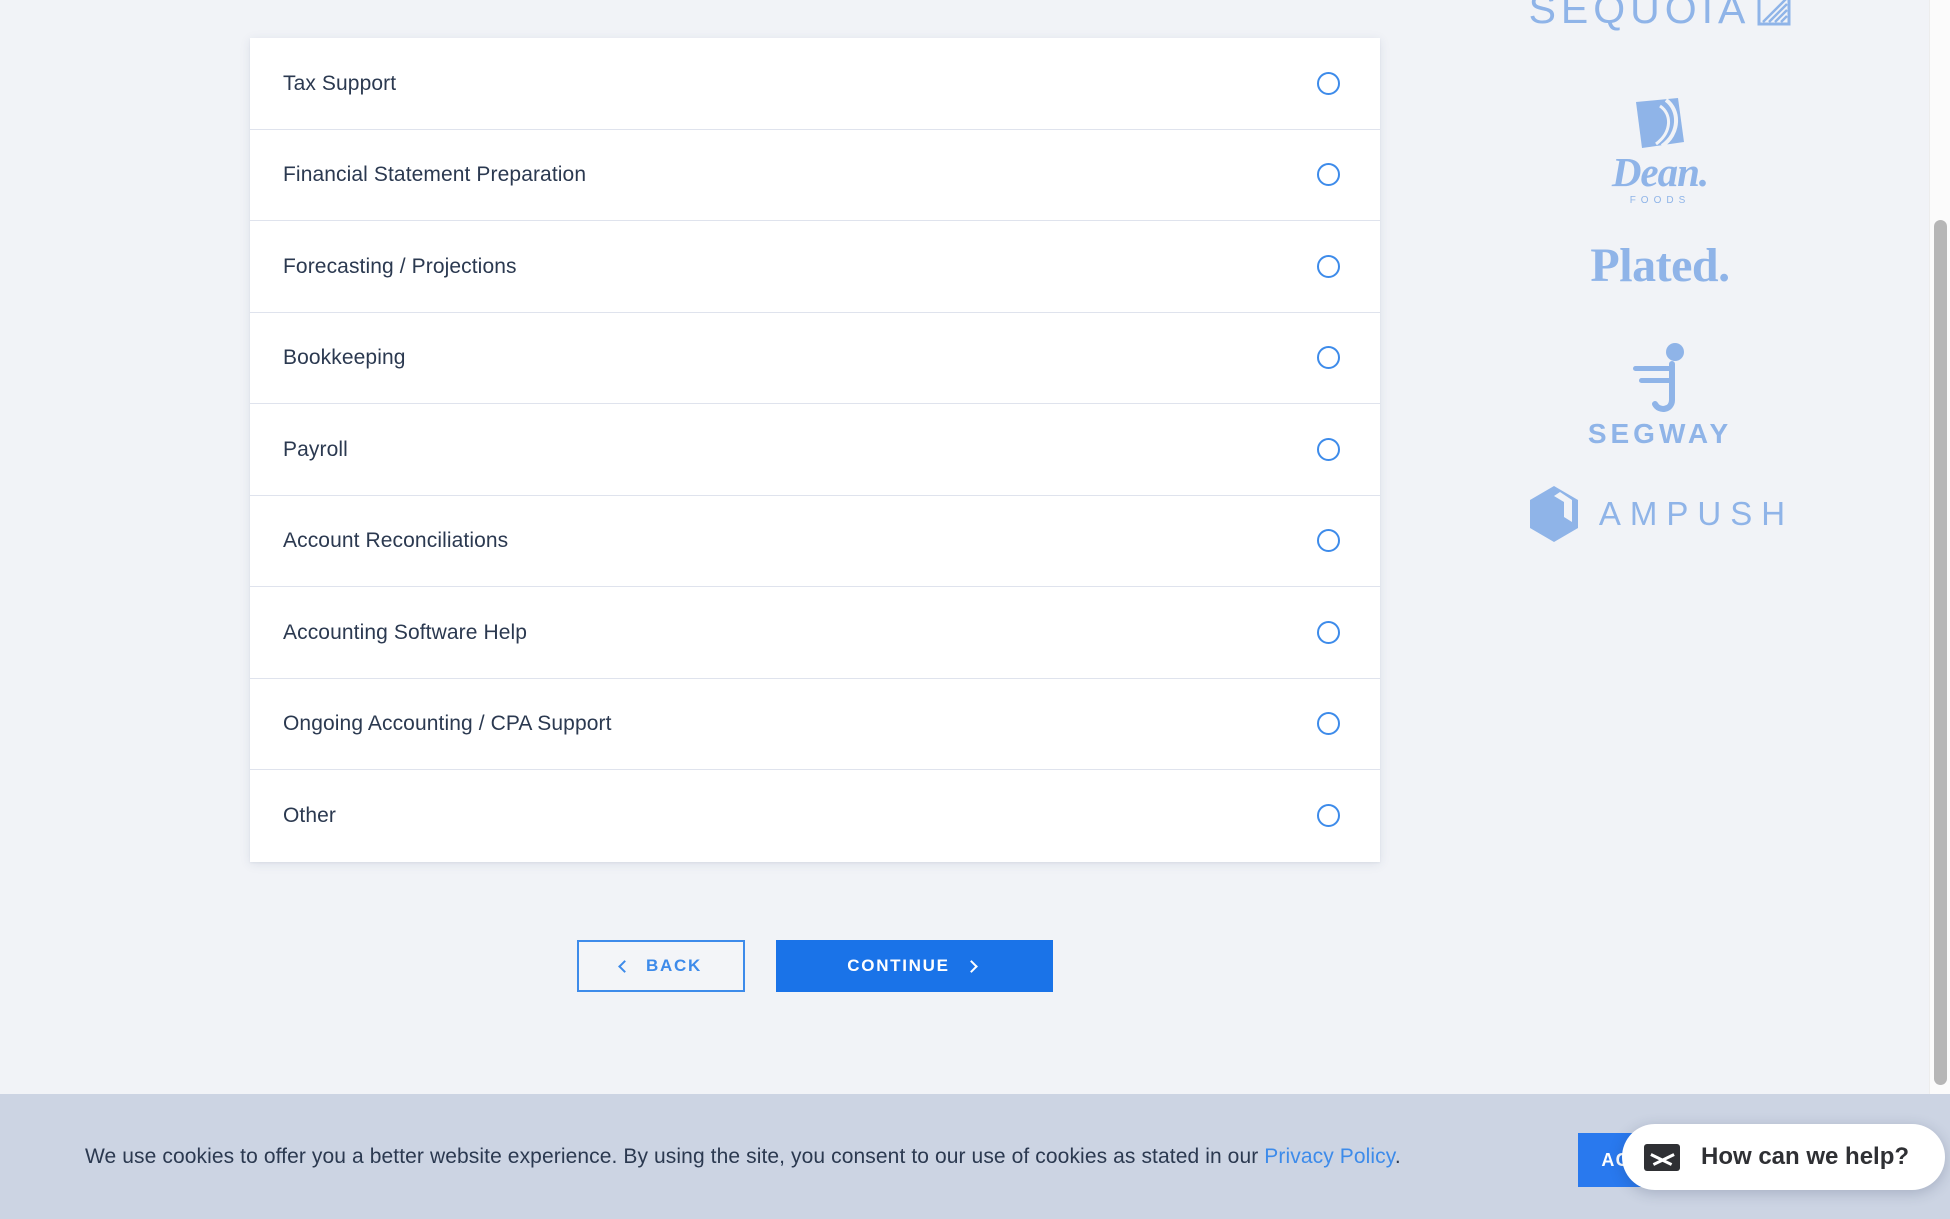 The height and width of the screenshot is (1219, 1950). I want to click on radio-button-forecasting-projections, so click(1328, 266).